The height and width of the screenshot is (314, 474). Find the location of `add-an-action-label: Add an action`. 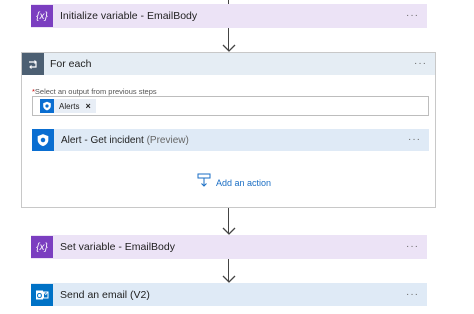

add-an-action-label: Add an action is located at coordinates (244, 182).